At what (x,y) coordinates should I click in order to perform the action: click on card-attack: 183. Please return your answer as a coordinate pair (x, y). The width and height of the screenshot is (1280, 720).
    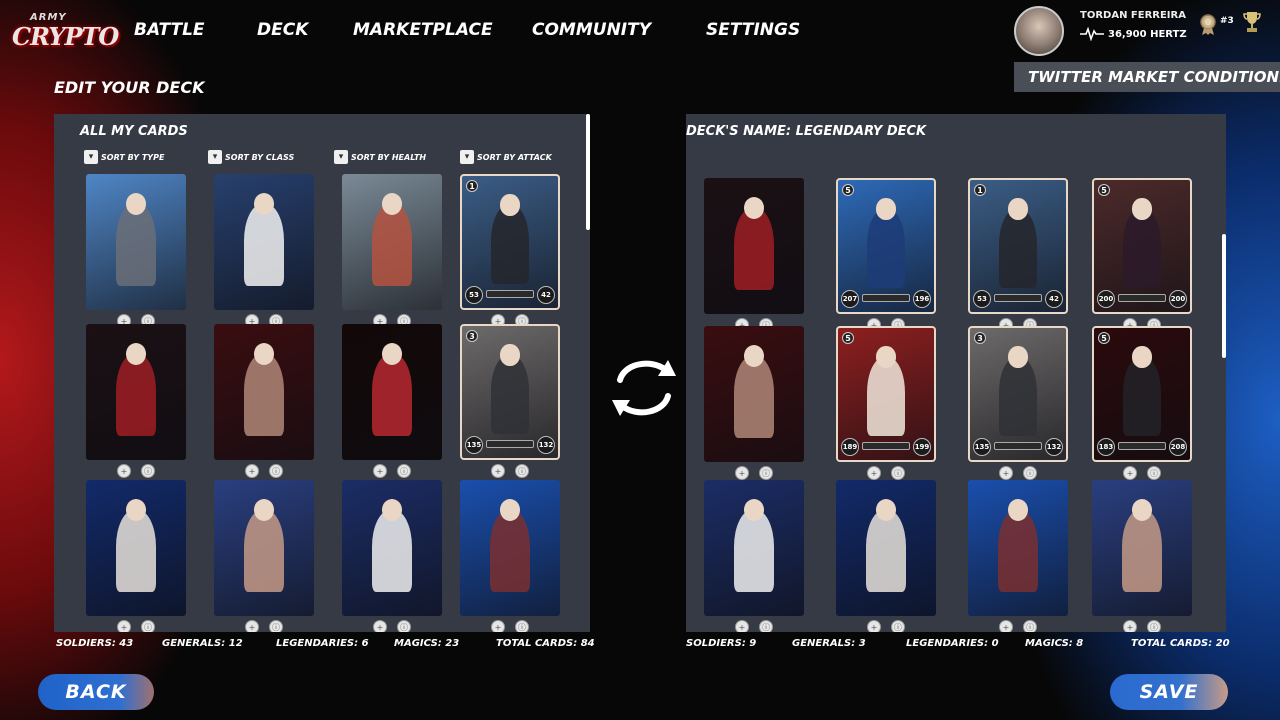
    Looking at the image, I should click on (1106, 447).